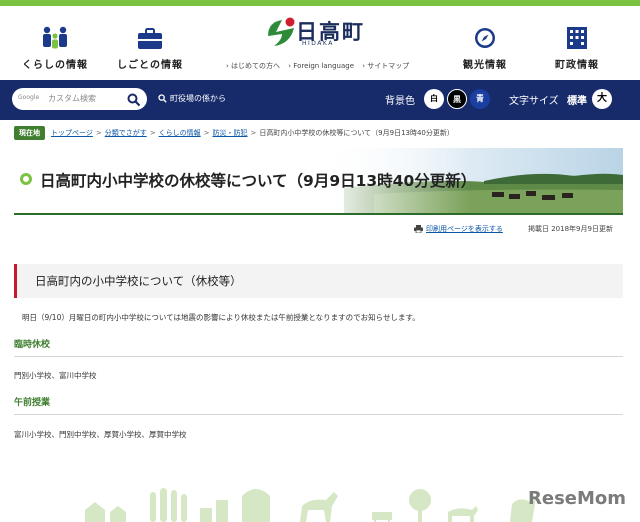 The width and height of the screenshot is (640, 522). I want to click on morning-divider, so click(318, 414).